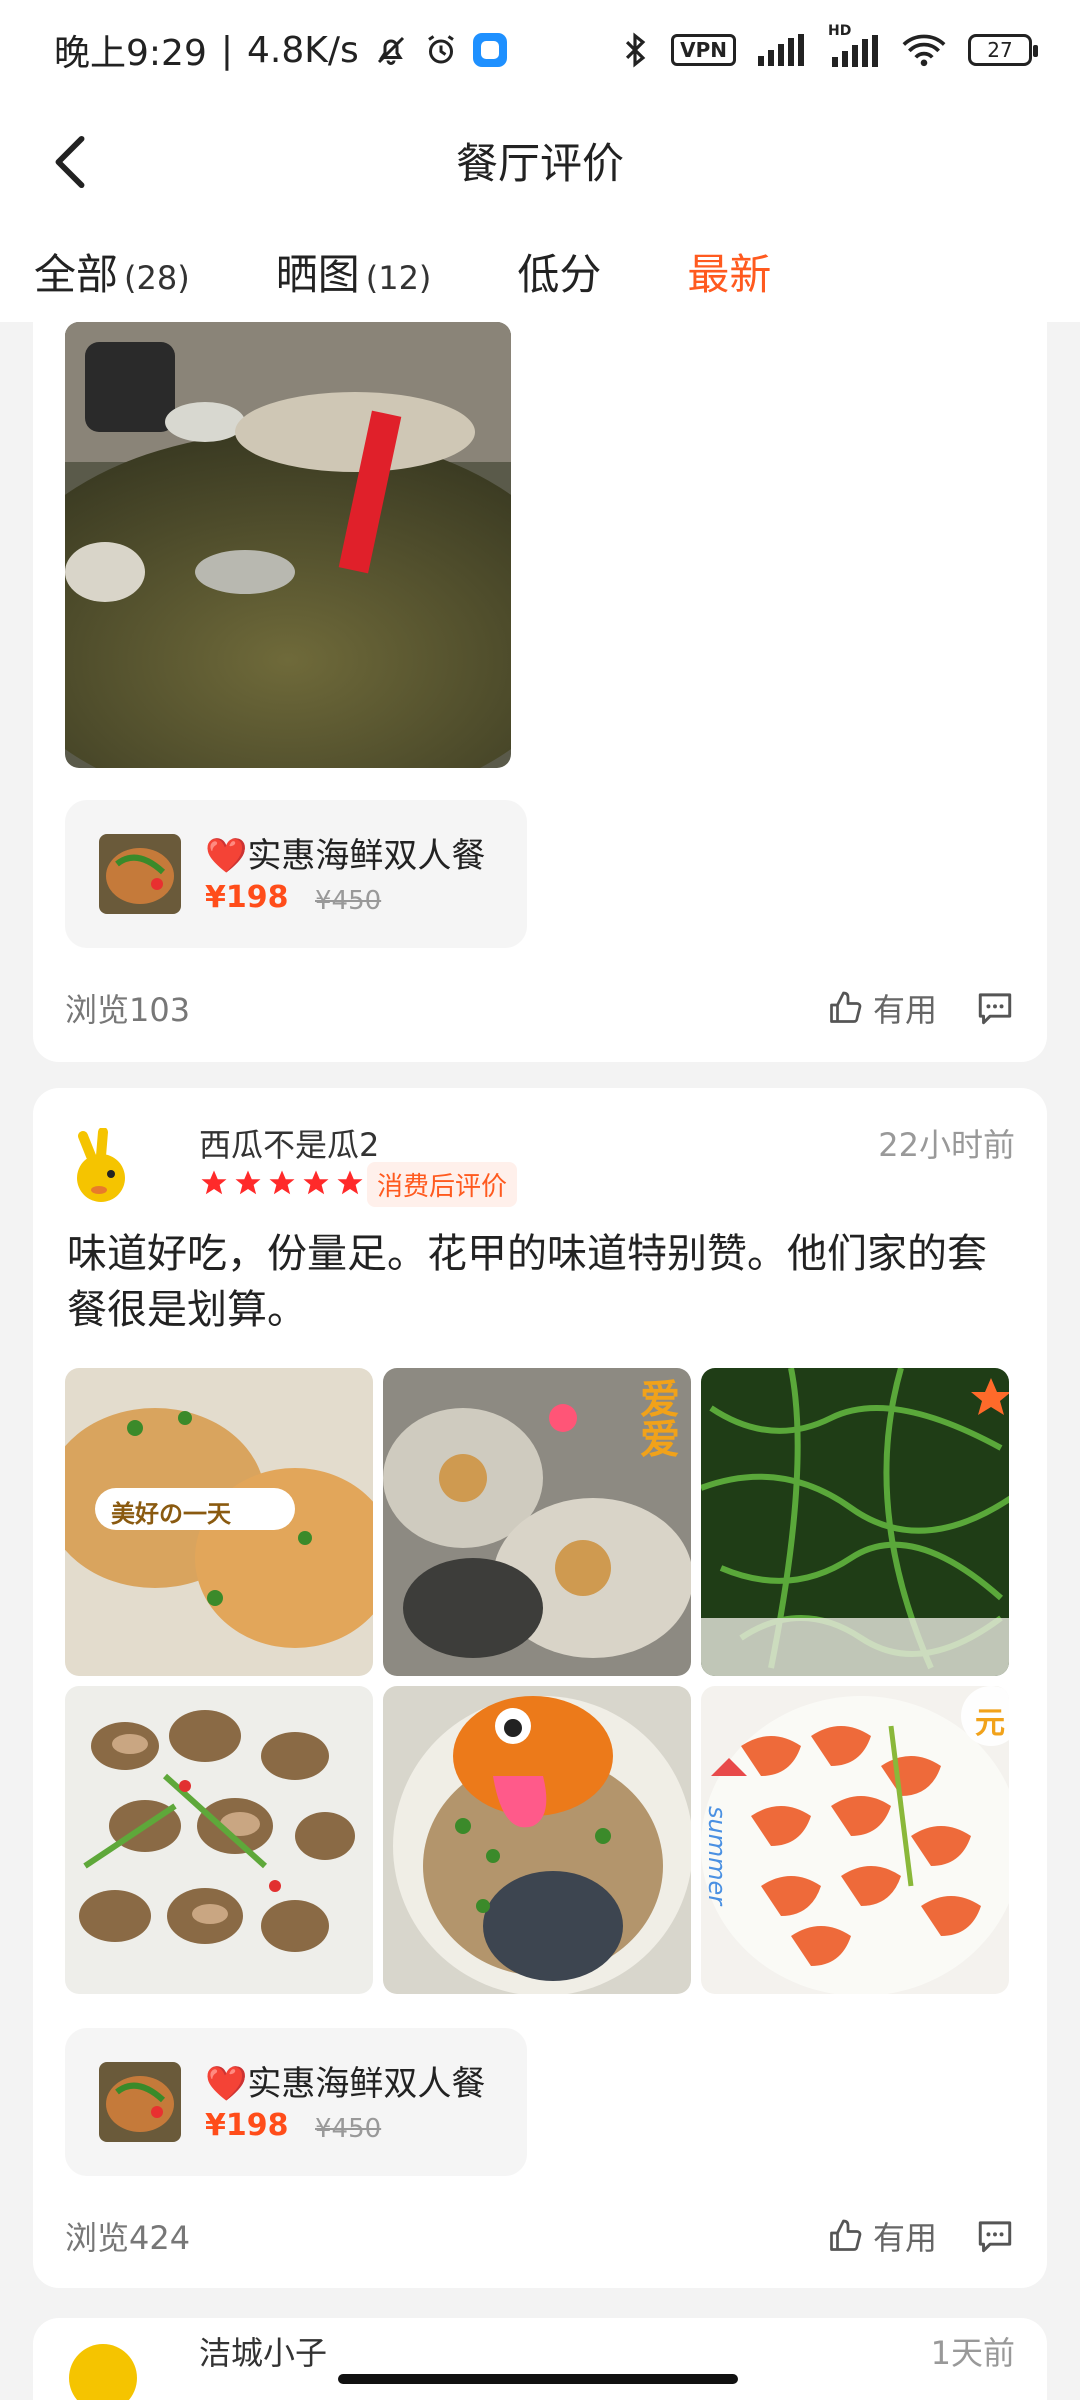 The image size is (1080, 2400). Describe the element at coordinates (527, 1282) in the screenshot. I see `review-text: 味道好吃，份量足。花甲的味道特别赞。他们家的套餐很是划算。` at that location.